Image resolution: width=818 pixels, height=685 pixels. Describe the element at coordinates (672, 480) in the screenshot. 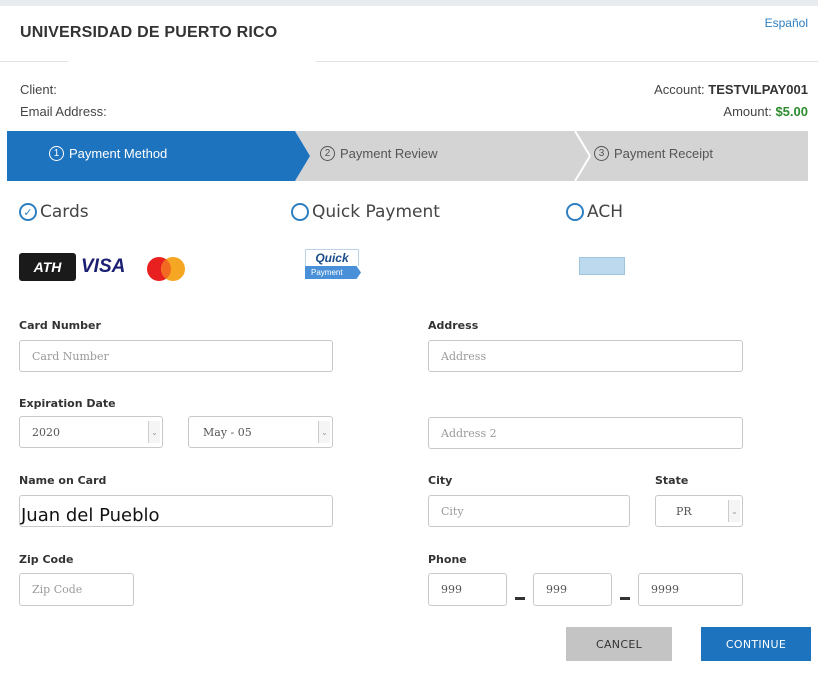

I see `state-label: State` at that location.